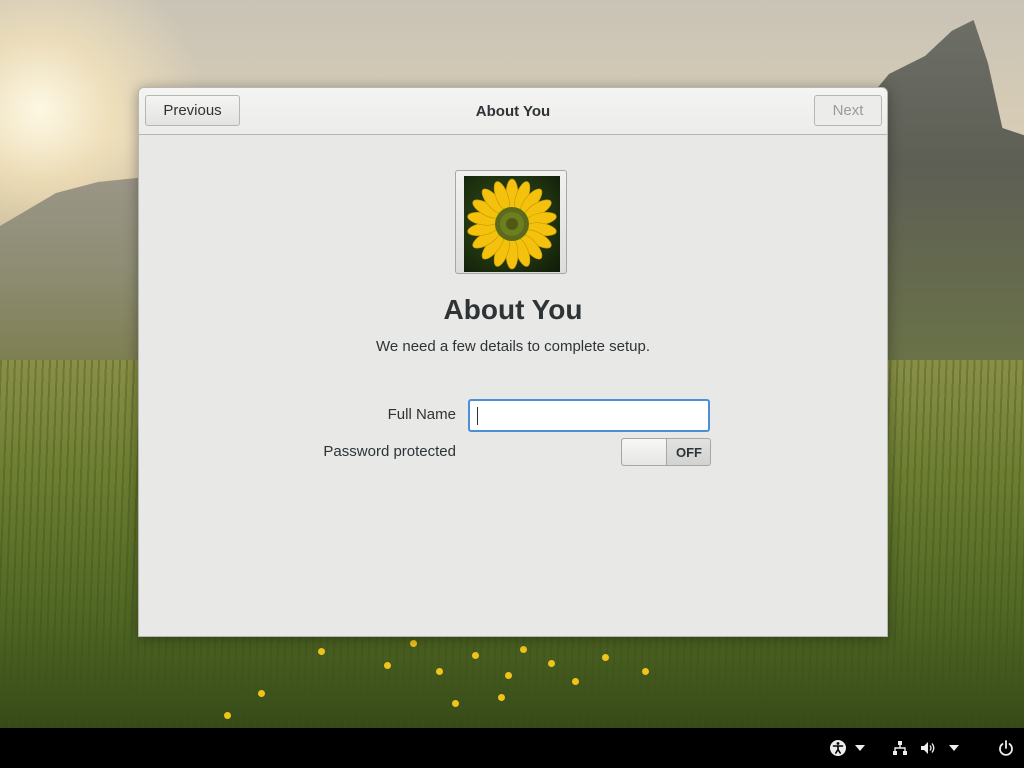  I want to click on volume-icon, so click(928, 748).